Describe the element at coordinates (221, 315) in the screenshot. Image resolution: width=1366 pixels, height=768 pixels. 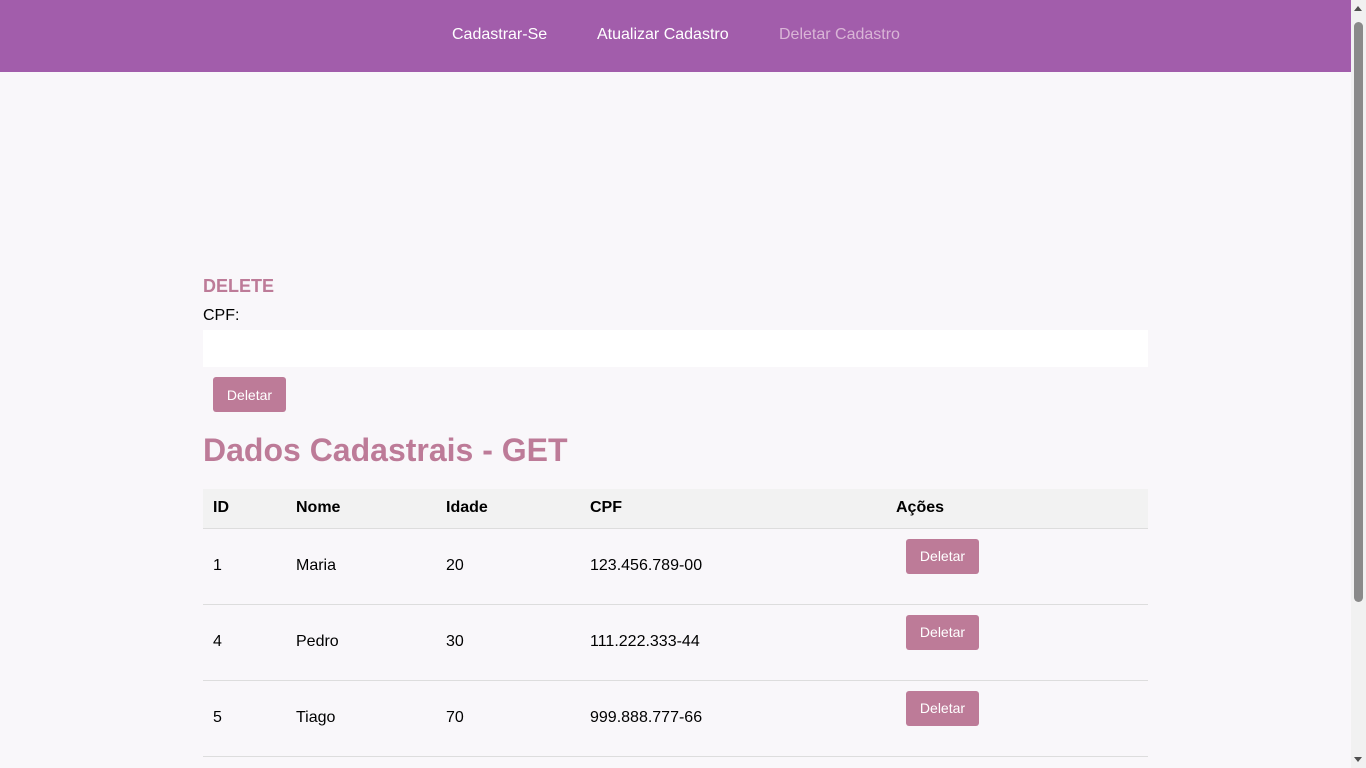
I see `cpf-label: CPF:` at that location.